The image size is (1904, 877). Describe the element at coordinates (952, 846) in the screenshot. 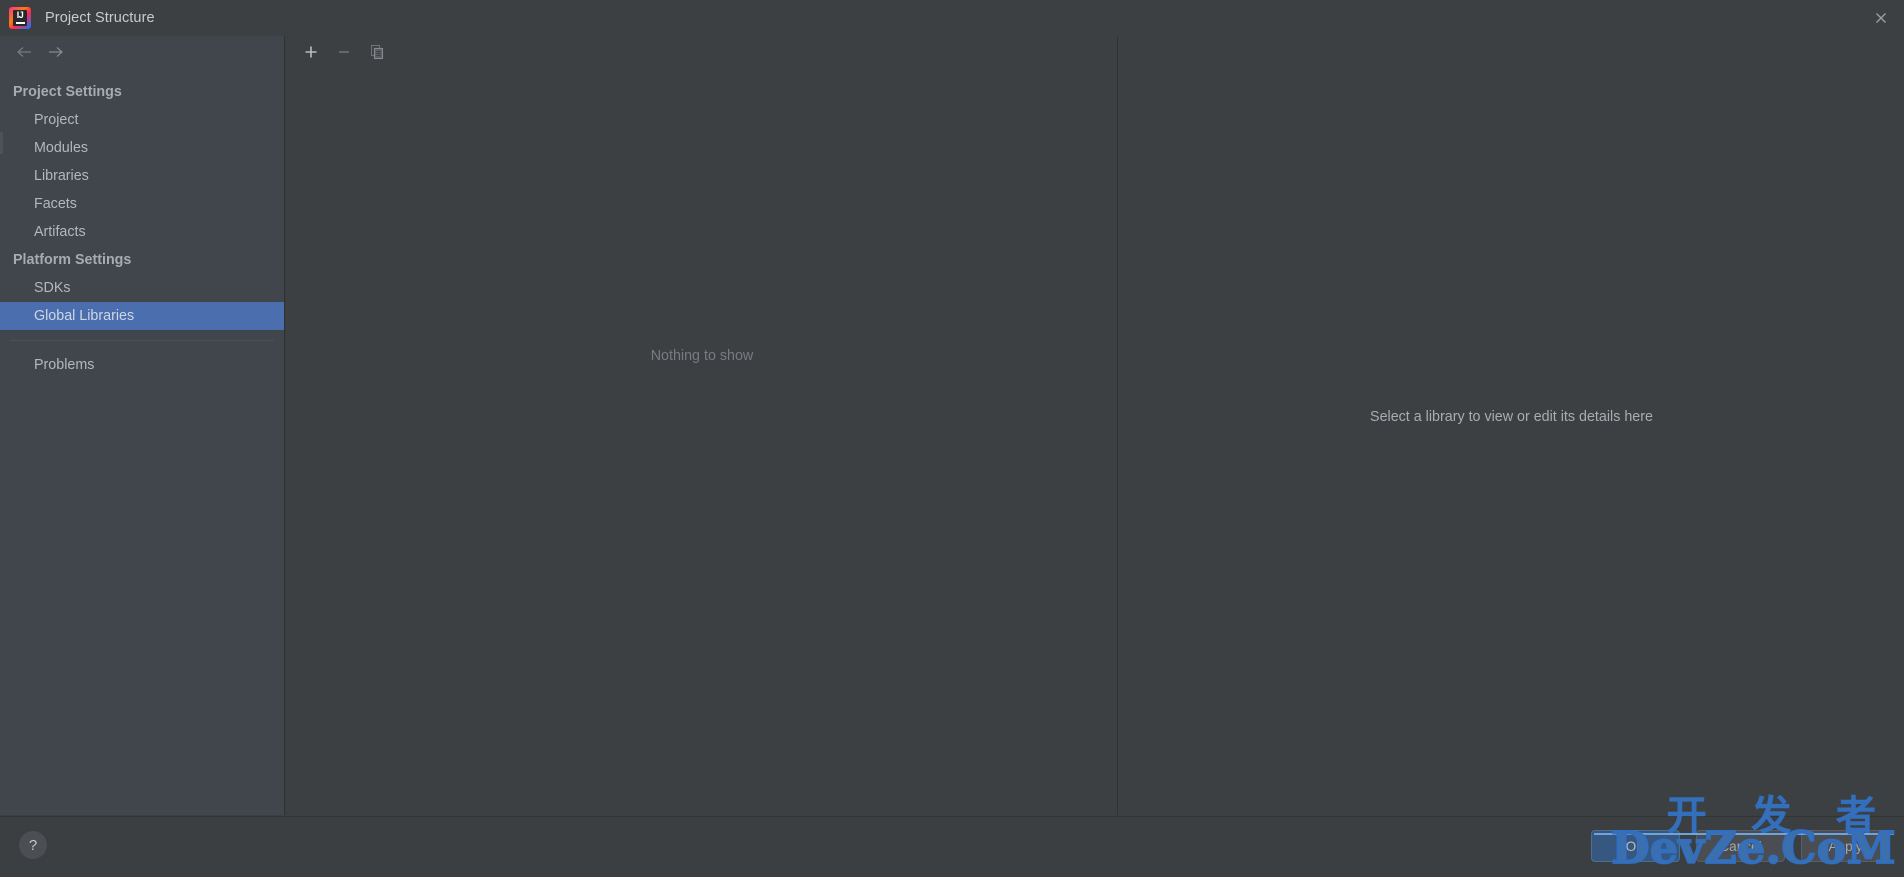

I see `dialog-footer: ? OK Cancel Apply` at that location.